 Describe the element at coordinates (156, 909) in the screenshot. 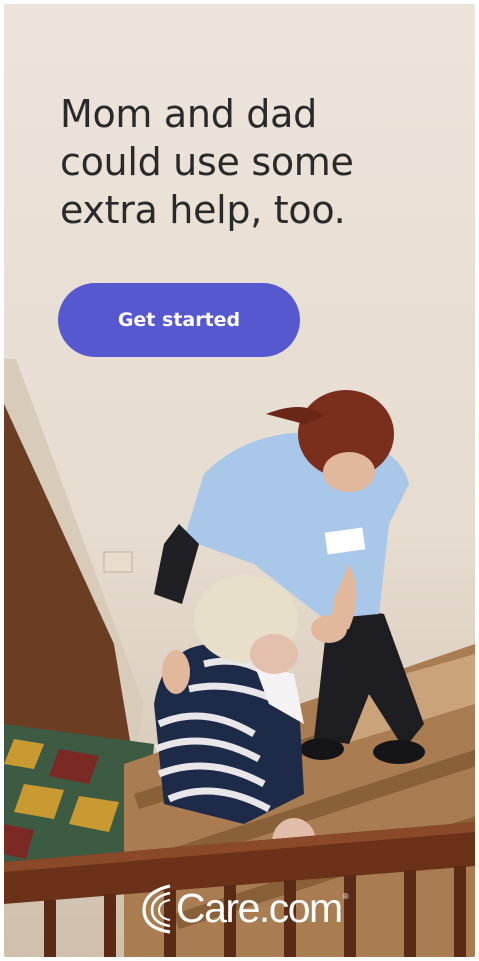

I see `care-swirl-icon` at that location.